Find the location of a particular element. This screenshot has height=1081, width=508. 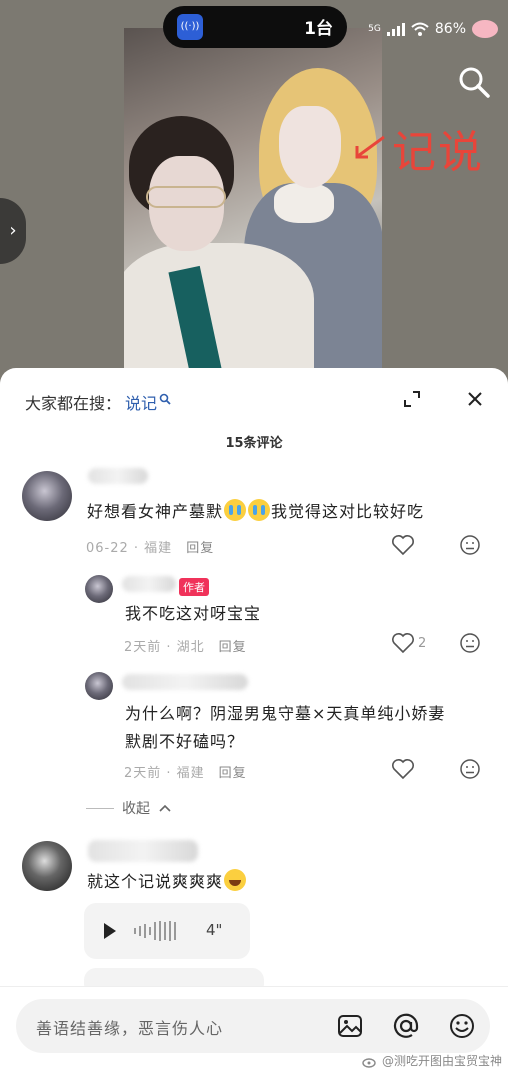

figure-left-body is located at coordinates (219, 308).